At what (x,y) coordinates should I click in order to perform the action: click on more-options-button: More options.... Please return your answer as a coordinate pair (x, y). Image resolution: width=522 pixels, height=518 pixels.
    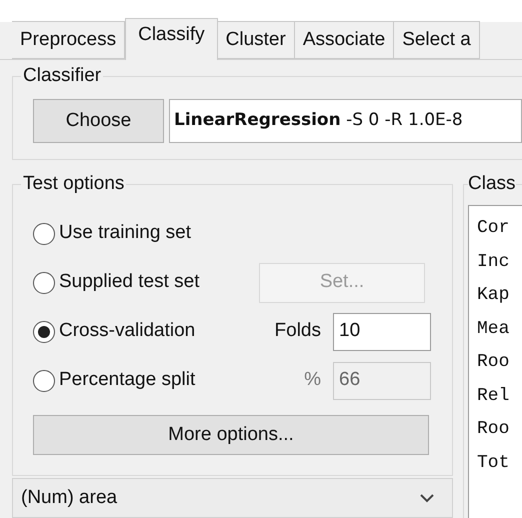
    Looking at the image, I should click on (231, 435).